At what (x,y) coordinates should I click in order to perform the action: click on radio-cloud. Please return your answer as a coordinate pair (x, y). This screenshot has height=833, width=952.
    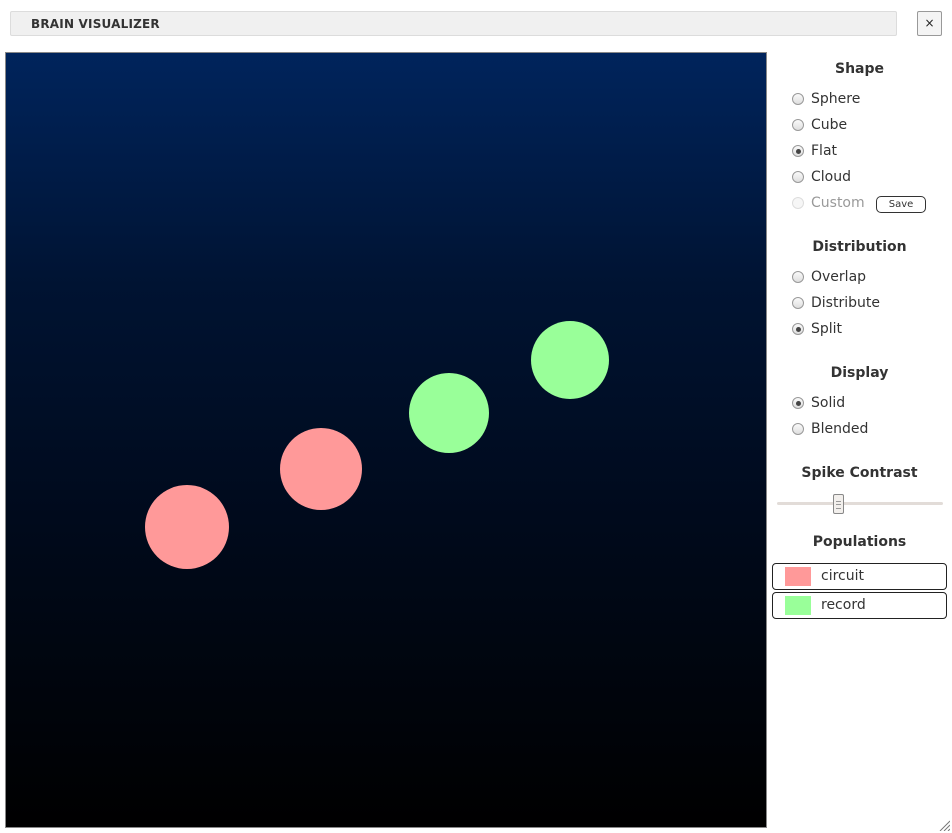
    Looking at the image, I should click on (798, 177).